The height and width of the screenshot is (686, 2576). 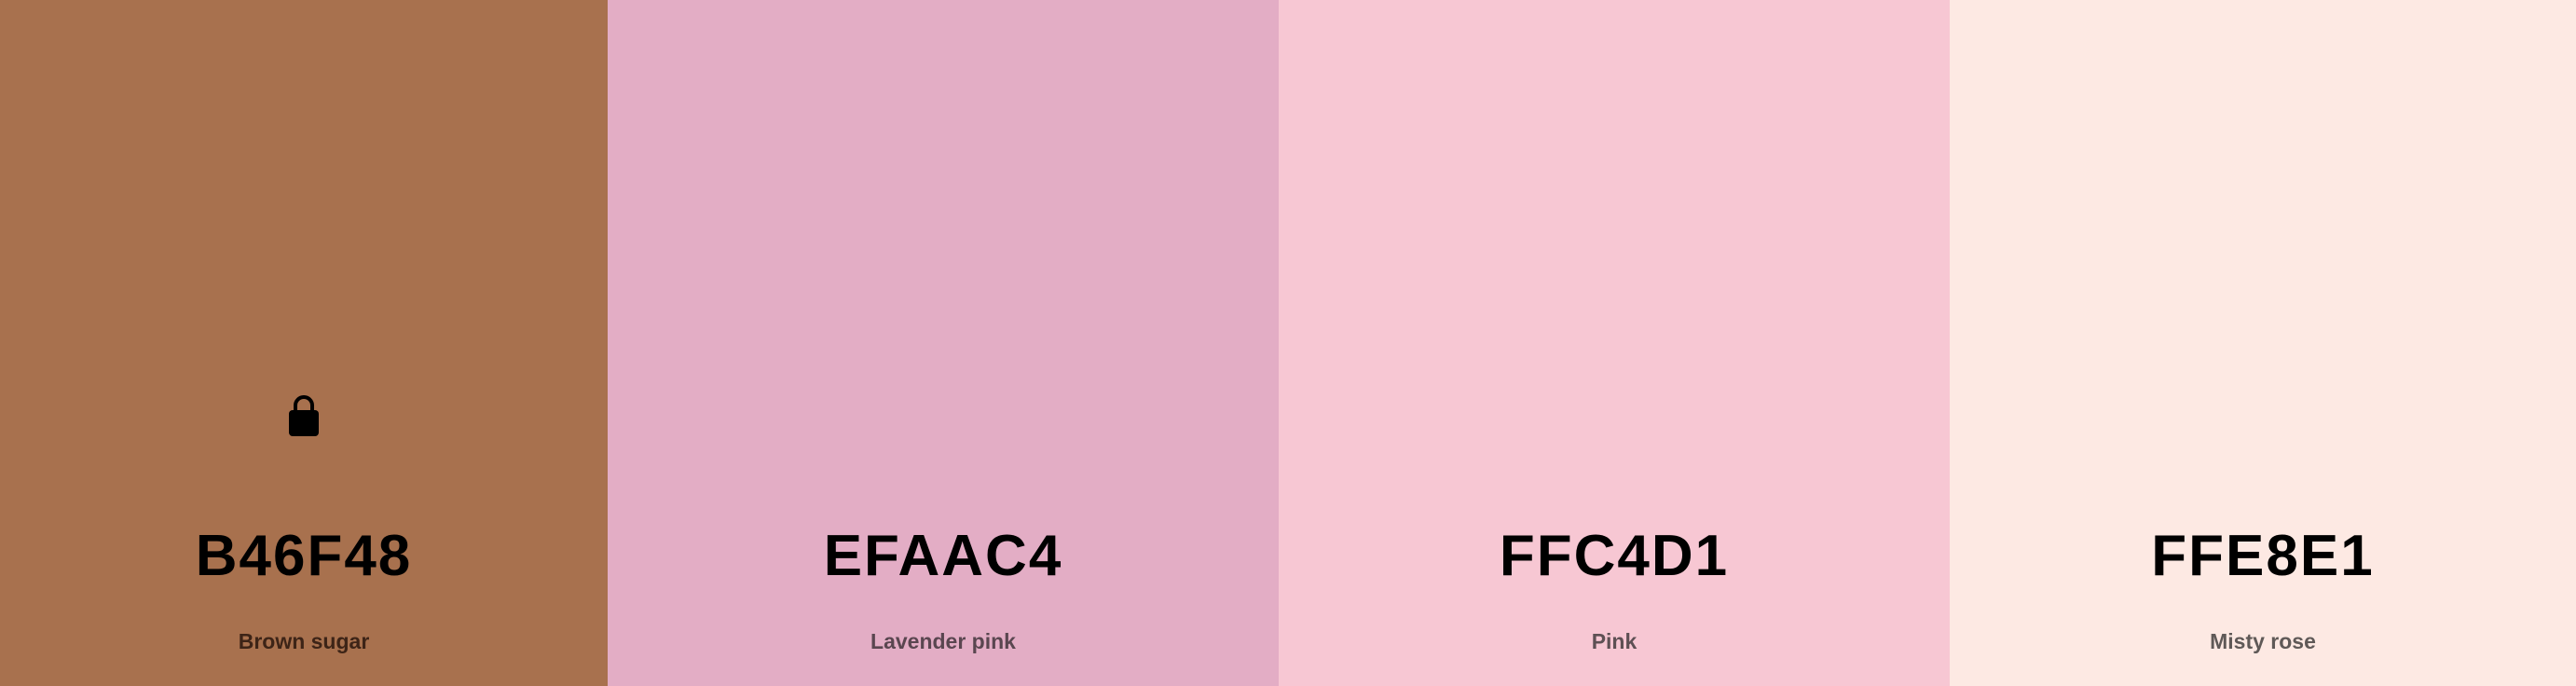 I want to click on swatch-color-name: Pink, so click(x=1614, y=641).